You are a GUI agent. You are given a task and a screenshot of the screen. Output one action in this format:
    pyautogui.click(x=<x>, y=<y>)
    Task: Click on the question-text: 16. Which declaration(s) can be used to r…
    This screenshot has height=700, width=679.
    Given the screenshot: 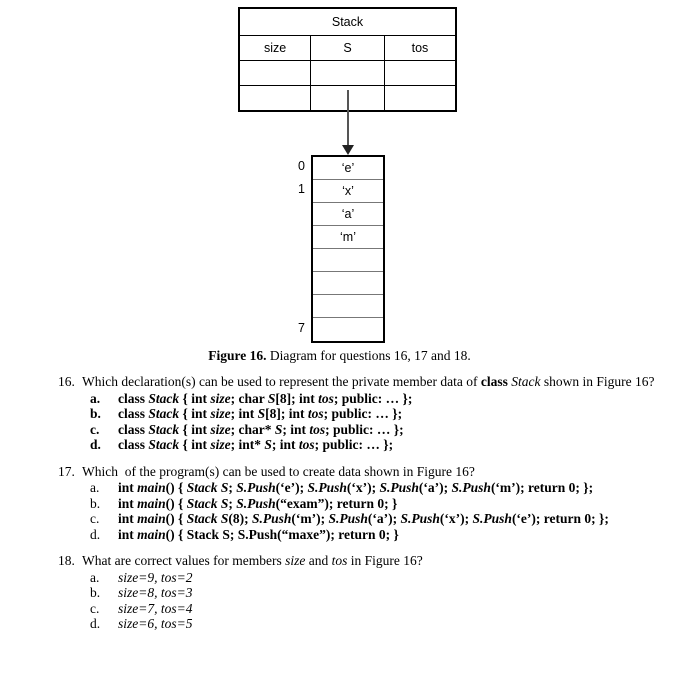 What is the action you would take?
    pyautogui.click(x=339, y=382)
    